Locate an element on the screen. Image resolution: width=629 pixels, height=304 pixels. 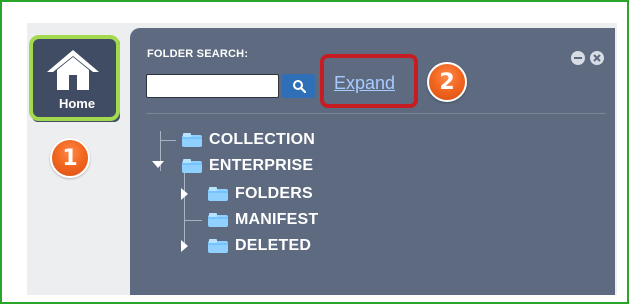
tree-item-collection: COLLECTION is located at coordinates (248, 140).